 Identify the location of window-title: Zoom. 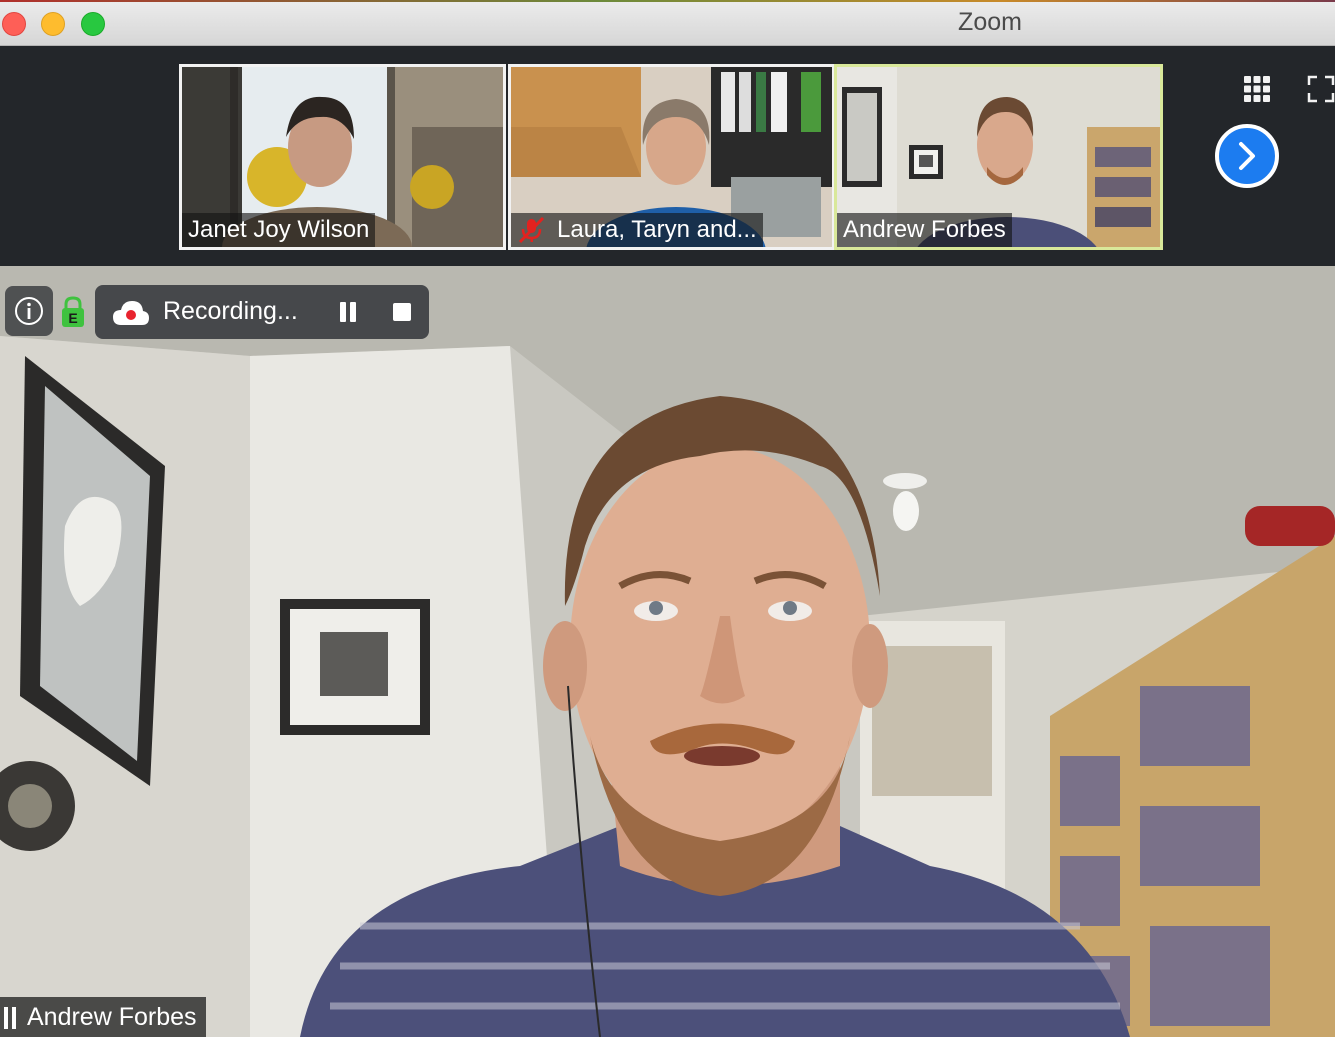
(990, 22).